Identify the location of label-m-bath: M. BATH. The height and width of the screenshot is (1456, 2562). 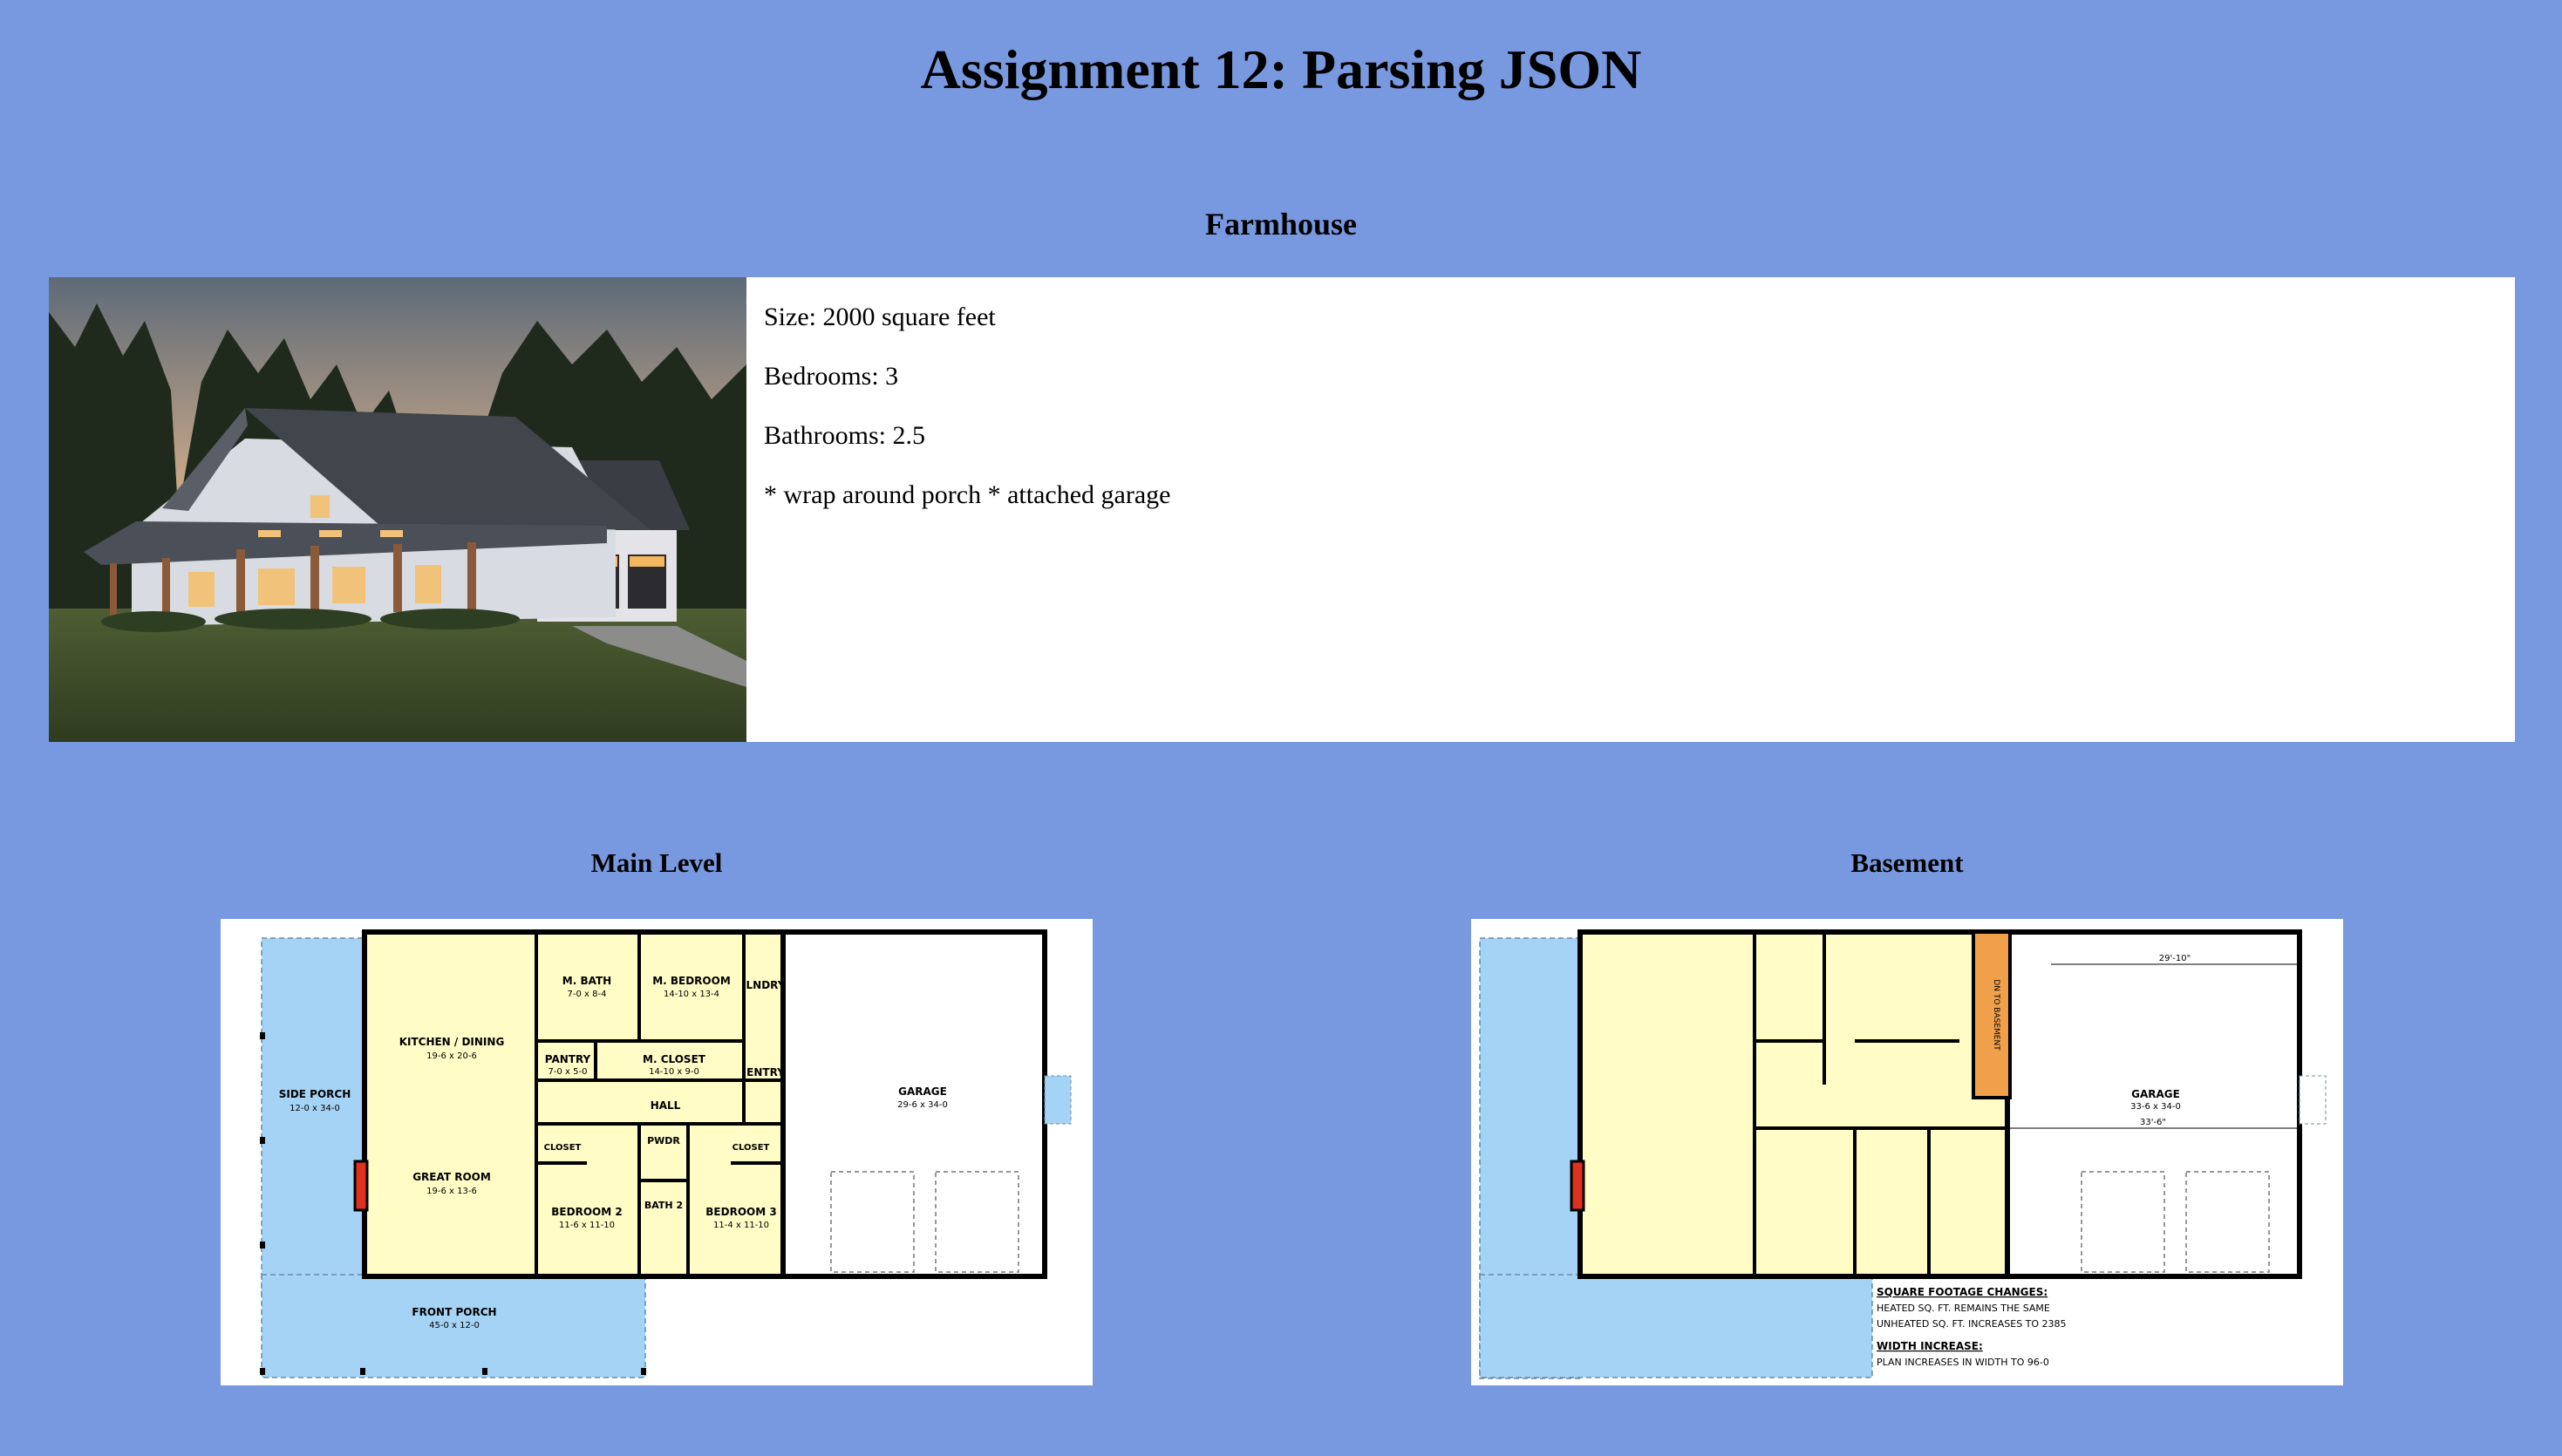
(586, 981).